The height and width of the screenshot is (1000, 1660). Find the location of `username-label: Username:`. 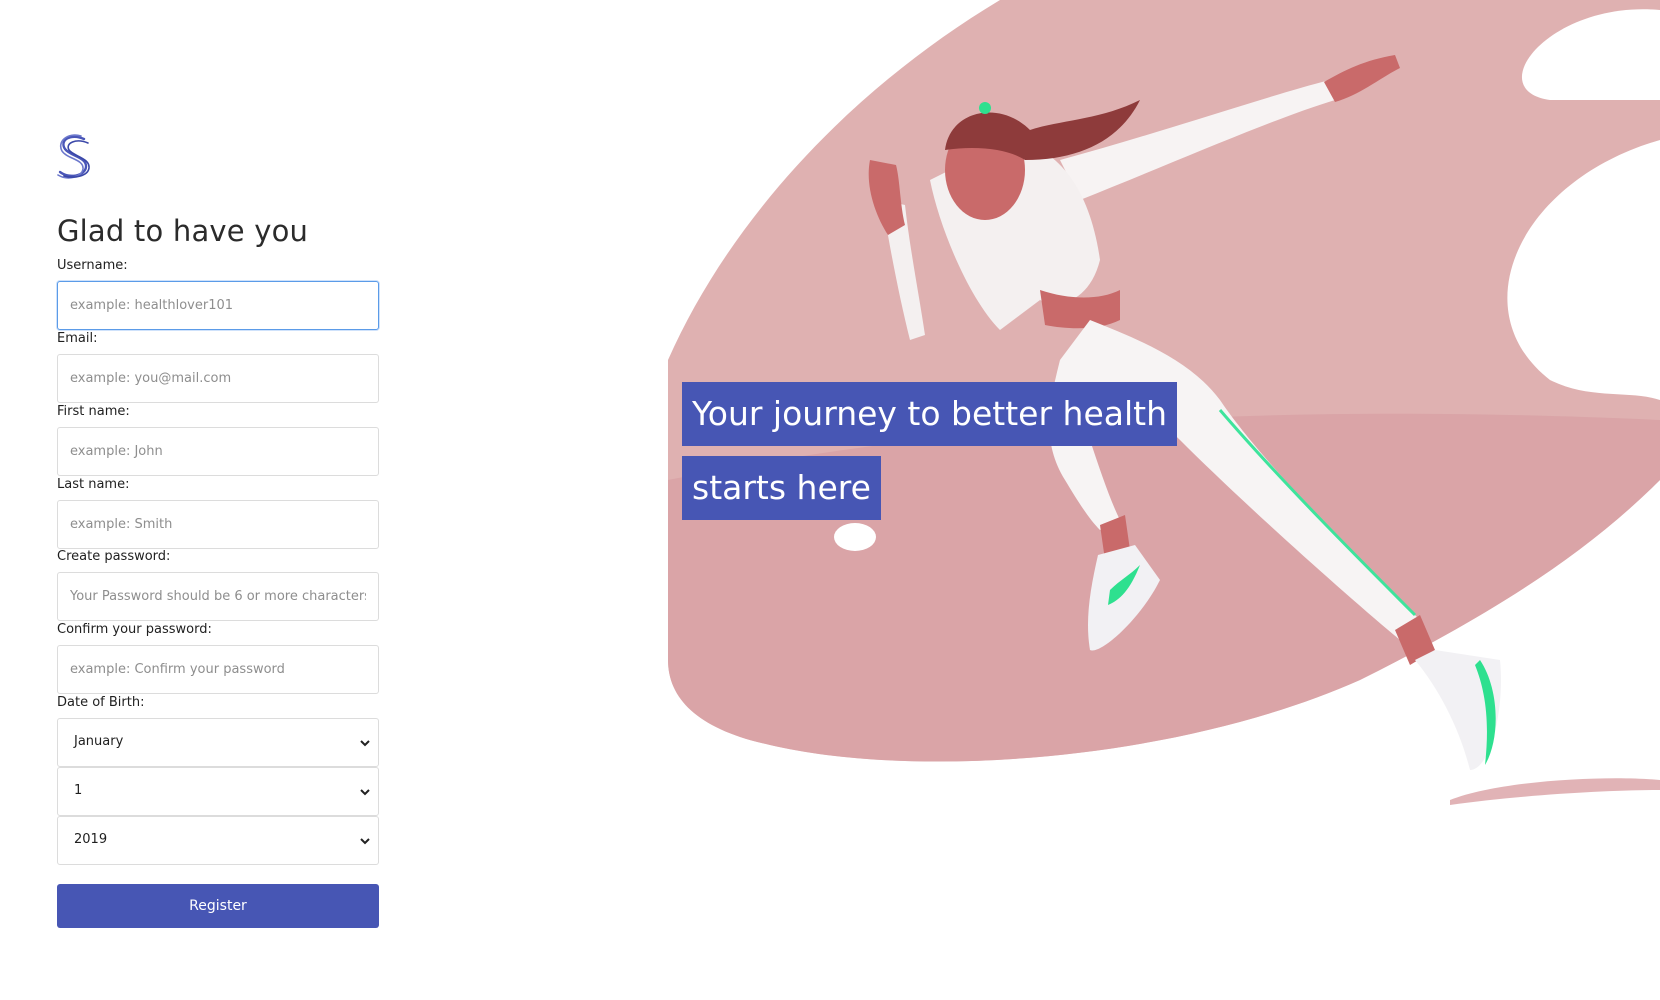

username-label: Username: is located at coordinates (92, 265).